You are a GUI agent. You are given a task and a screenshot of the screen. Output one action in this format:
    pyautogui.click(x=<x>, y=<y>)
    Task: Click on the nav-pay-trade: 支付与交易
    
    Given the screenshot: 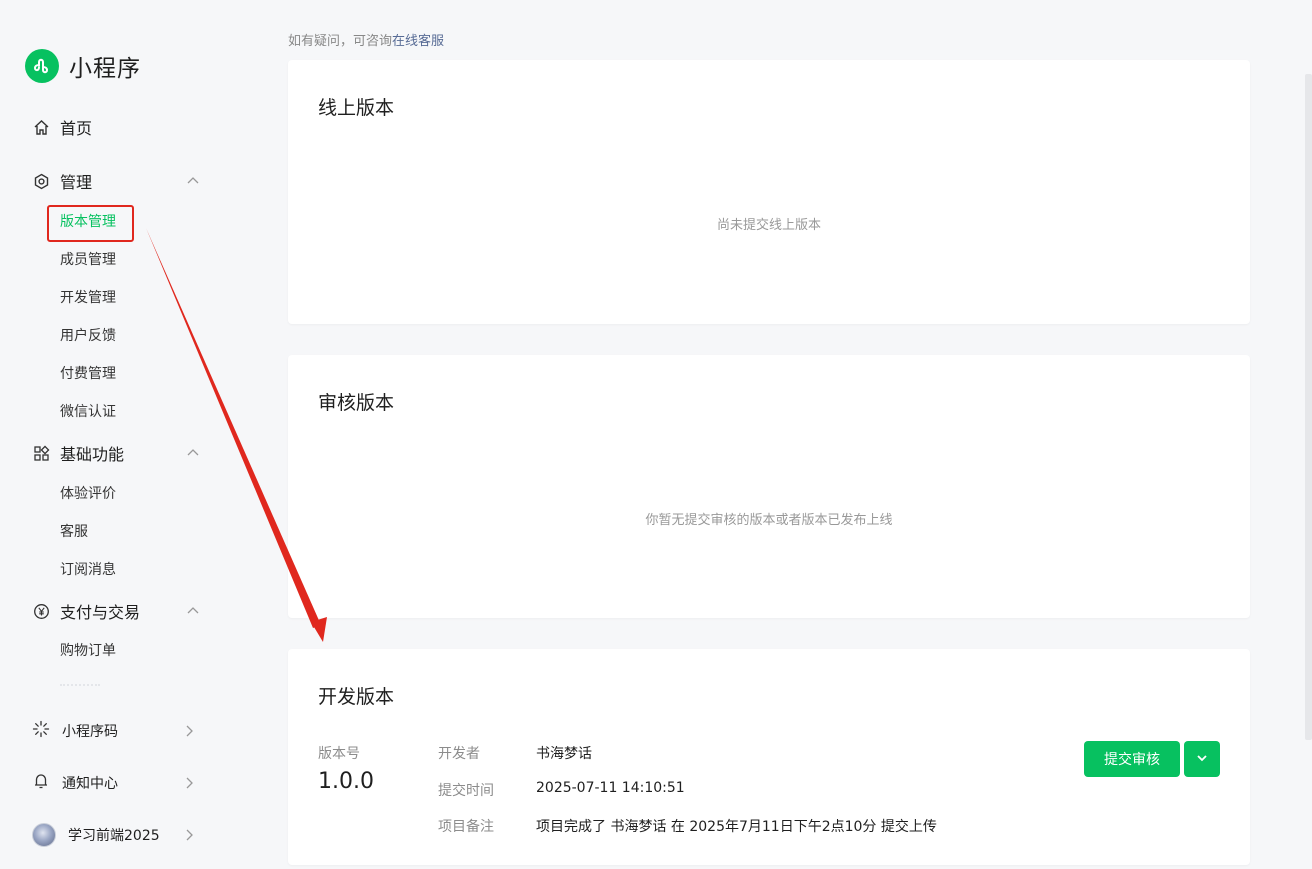 What is the action you would take?
    pyautogui.click(x=117, y=611)
    